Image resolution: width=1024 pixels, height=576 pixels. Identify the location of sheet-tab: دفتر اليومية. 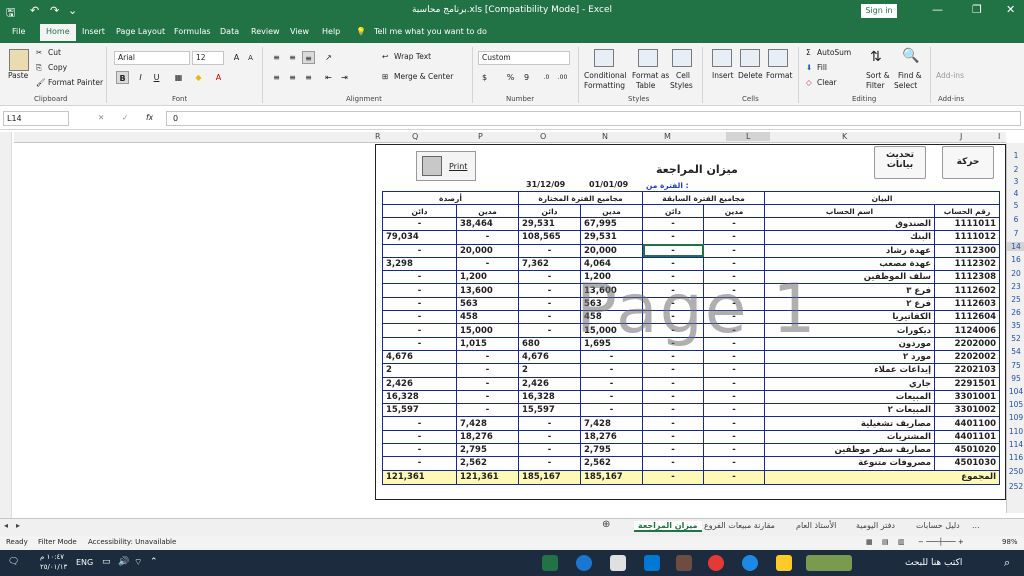
(875, 525).